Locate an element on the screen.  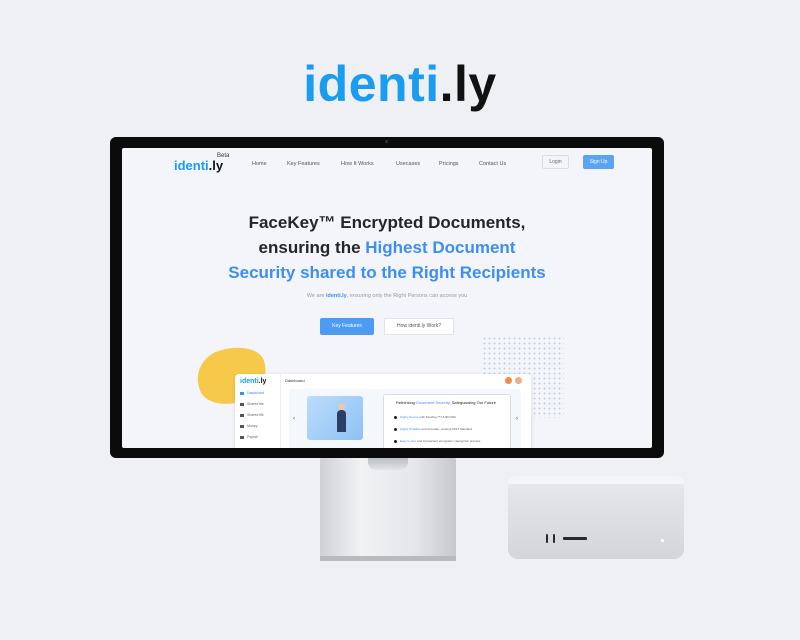
sidebar-item-payroll: Payroll is located at coordinates (249, 437).